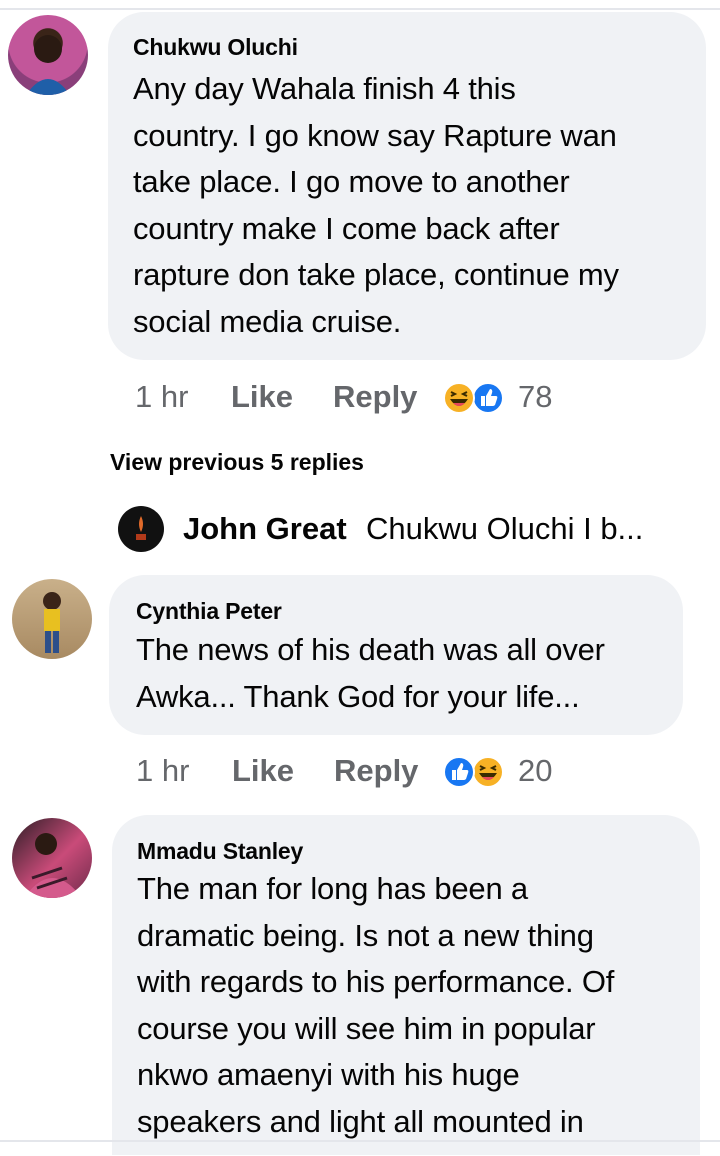  Describe the element at coordinates (267, 321) in the screenshot. I see `comment-line: social media cruise.` at that location.